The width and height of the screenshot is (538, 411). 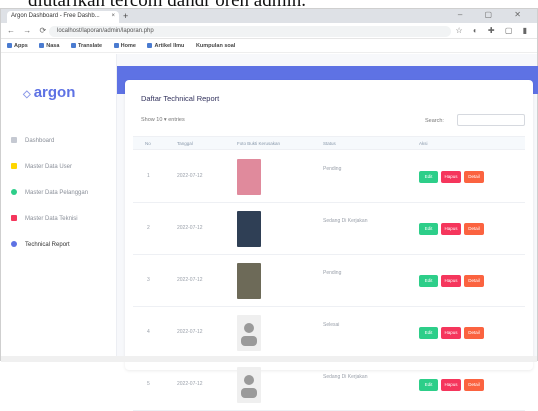 I want to click on bookmark-item: Artikel Ilmu, so click(x=165, y=46).